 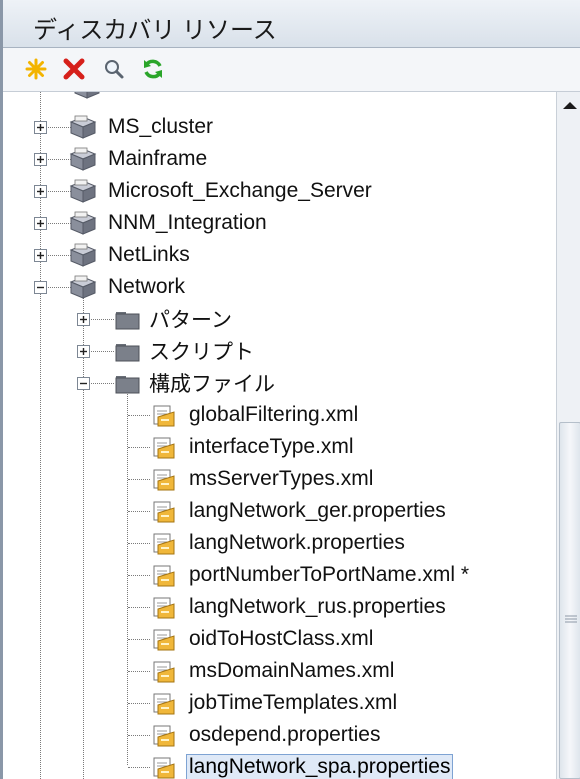 I want to click on new-resource-button, so click(x=36, y=69).